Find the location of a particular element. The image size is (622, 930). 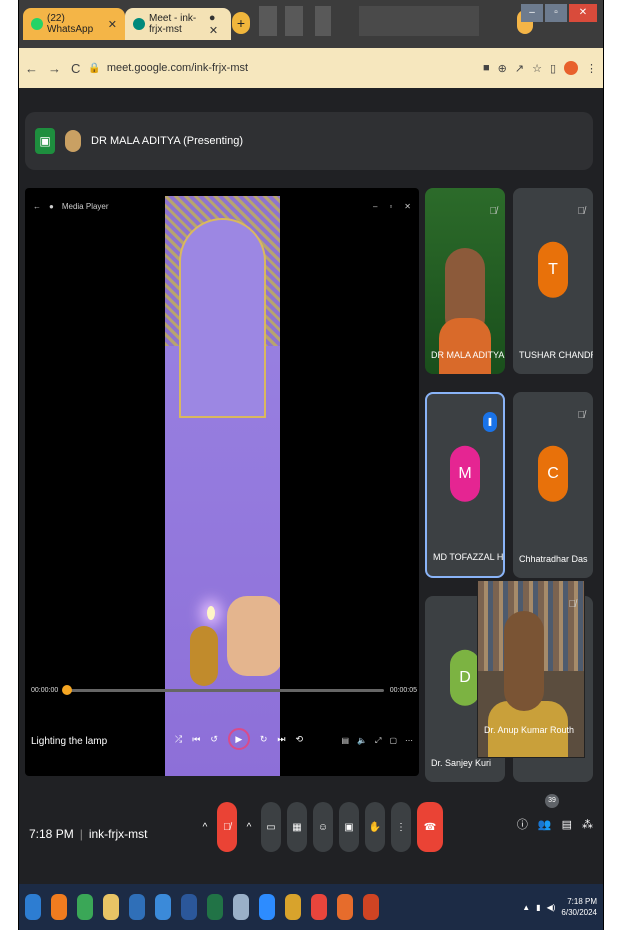

powerpoint-icon is located at coordinates (371, 907).